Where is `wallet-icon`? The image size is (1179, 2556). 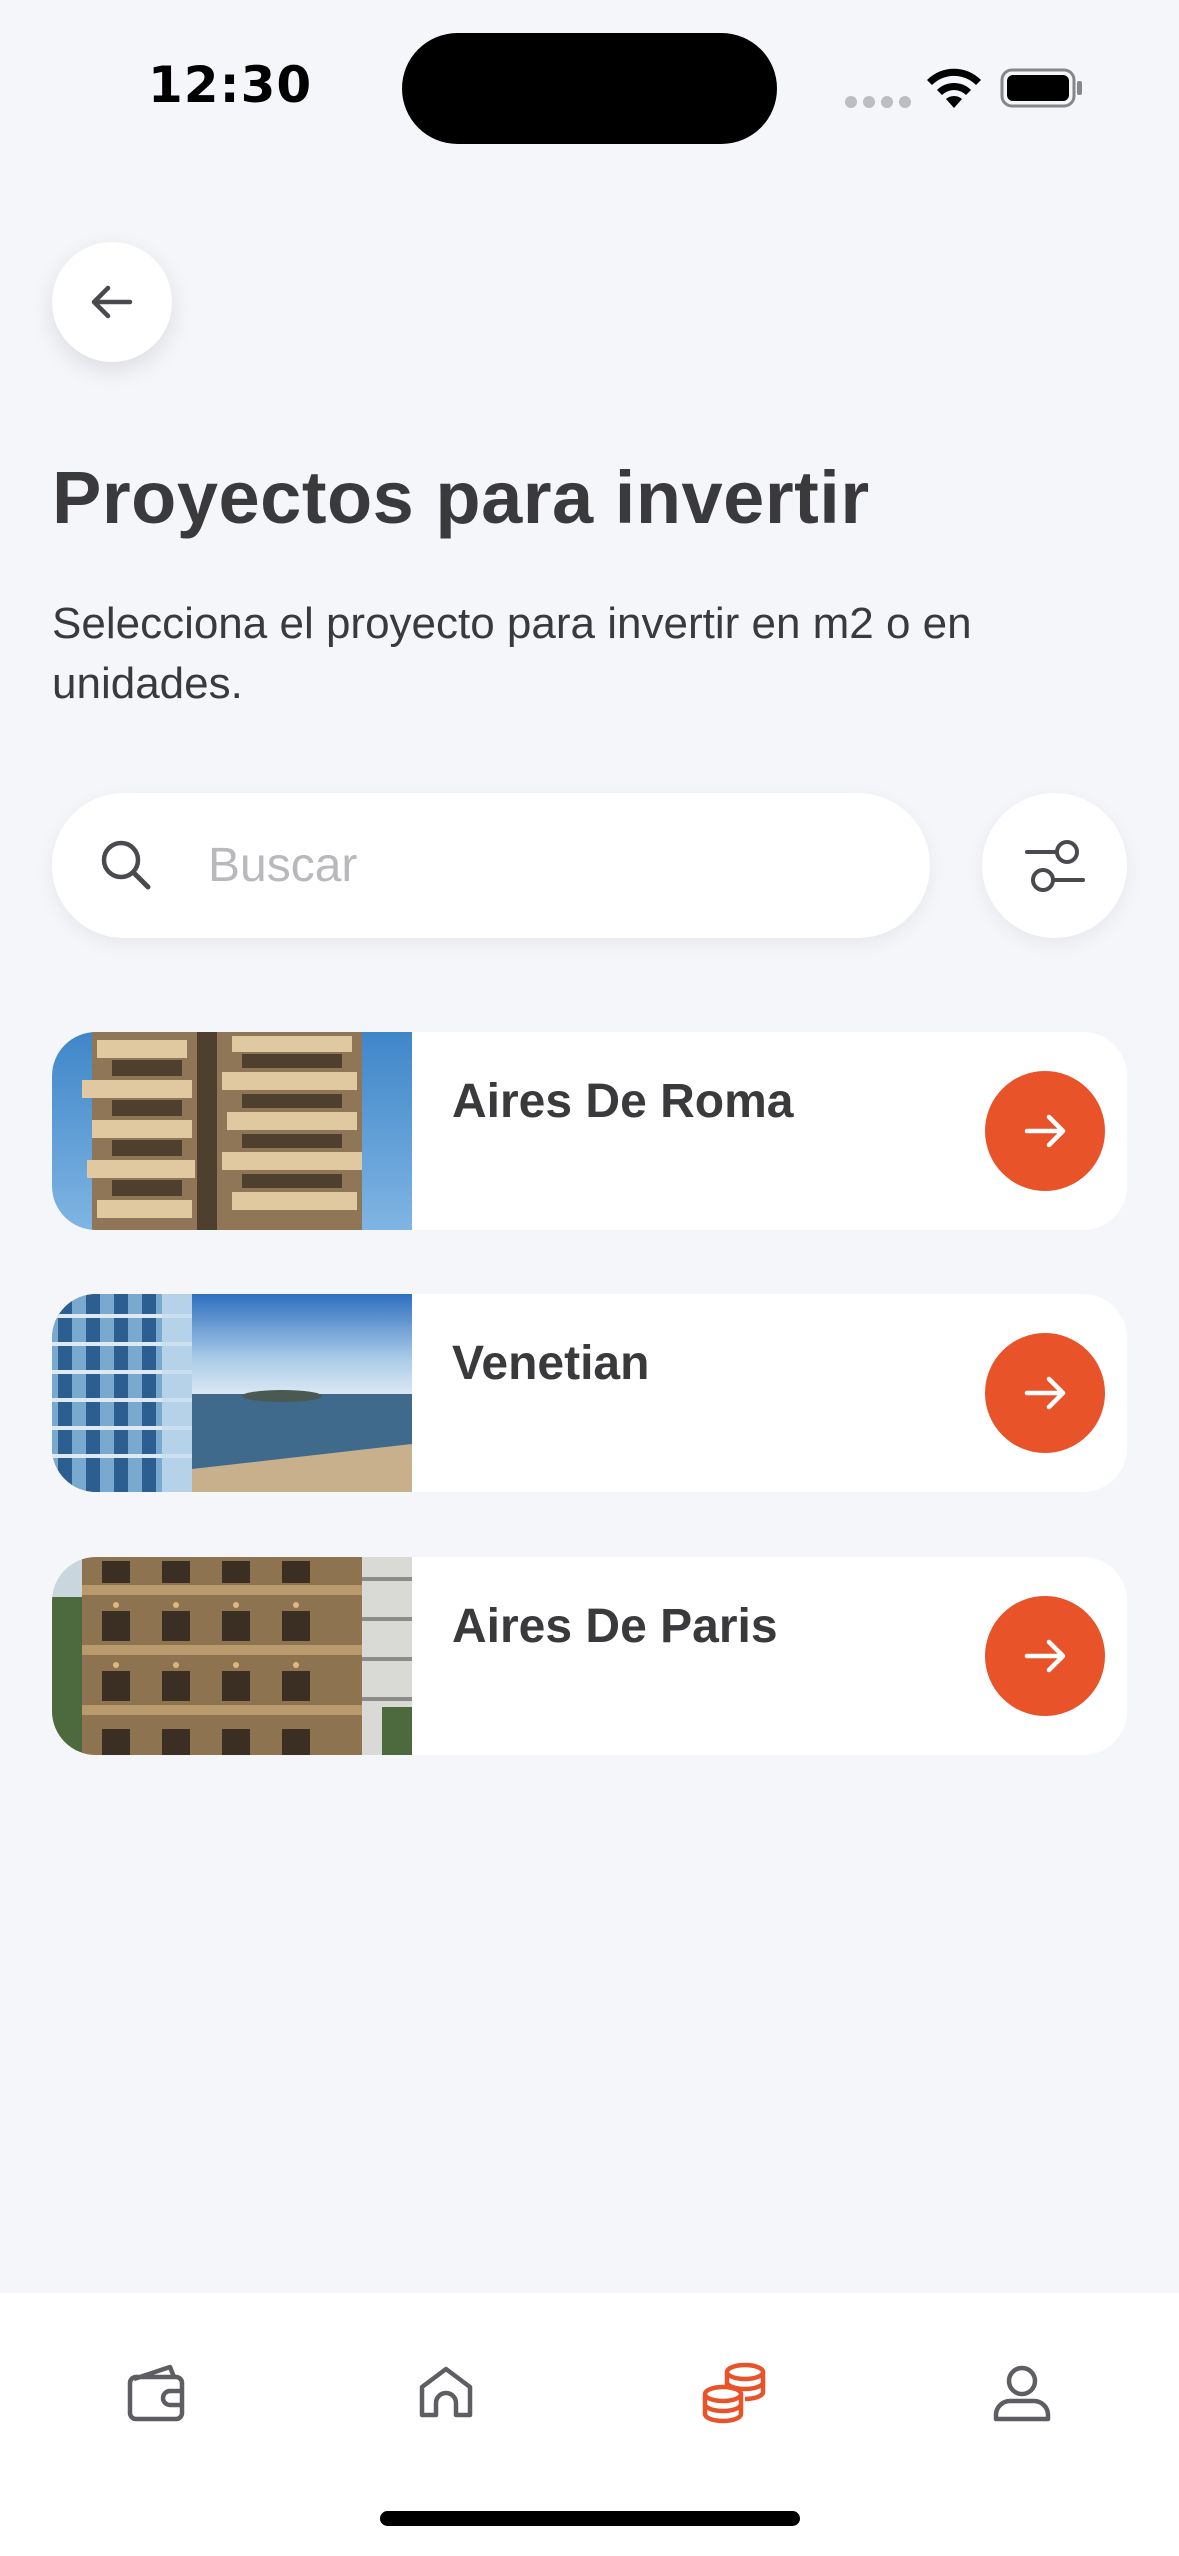
wallet-icon is located at coordinates (156, 2393).